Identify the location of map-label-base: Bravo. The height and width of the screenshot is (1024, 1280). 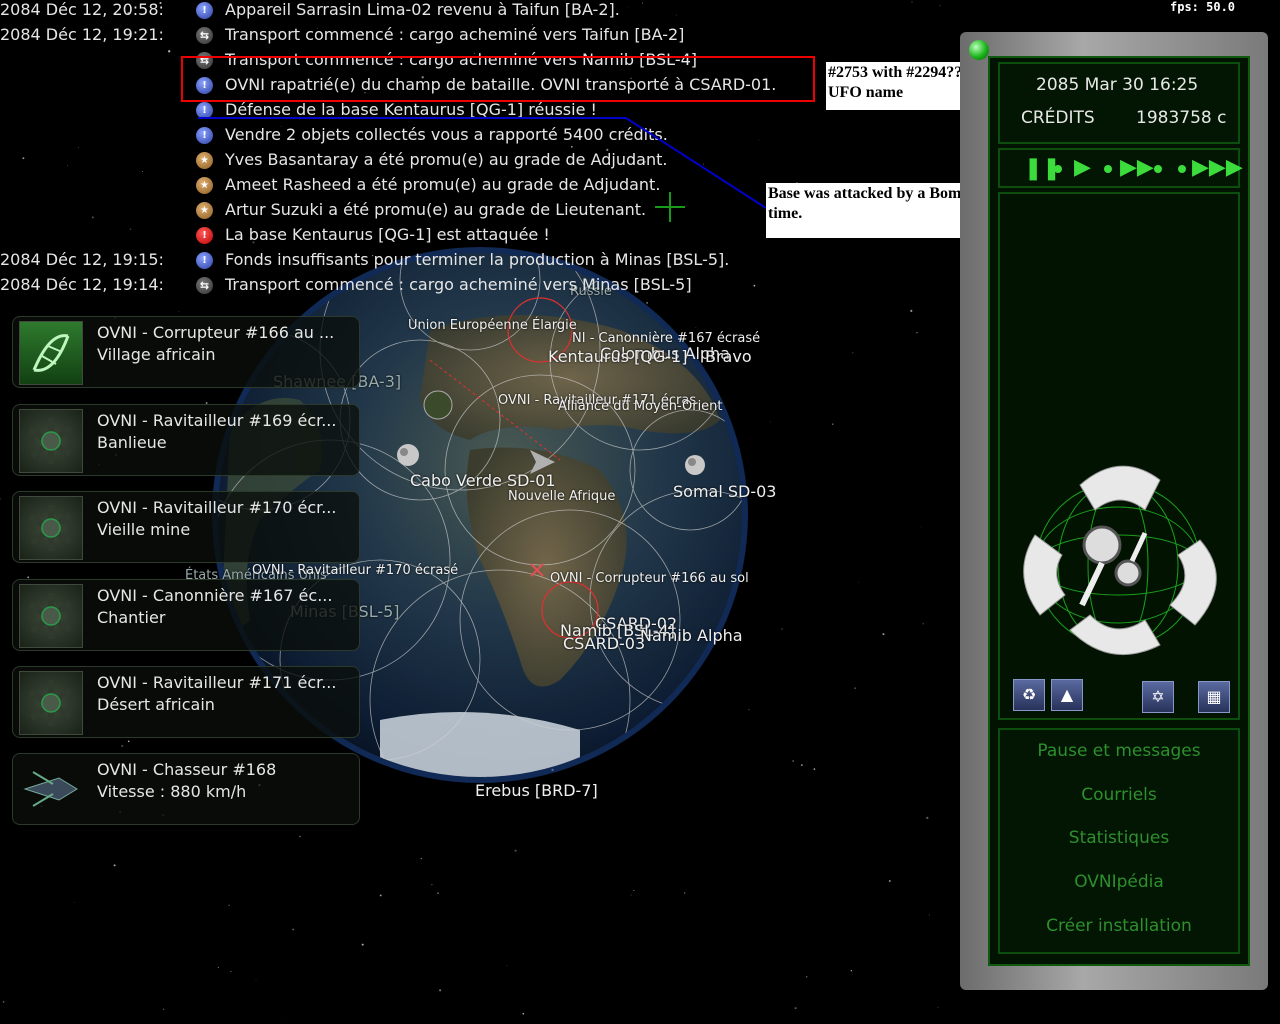
(728, 356).